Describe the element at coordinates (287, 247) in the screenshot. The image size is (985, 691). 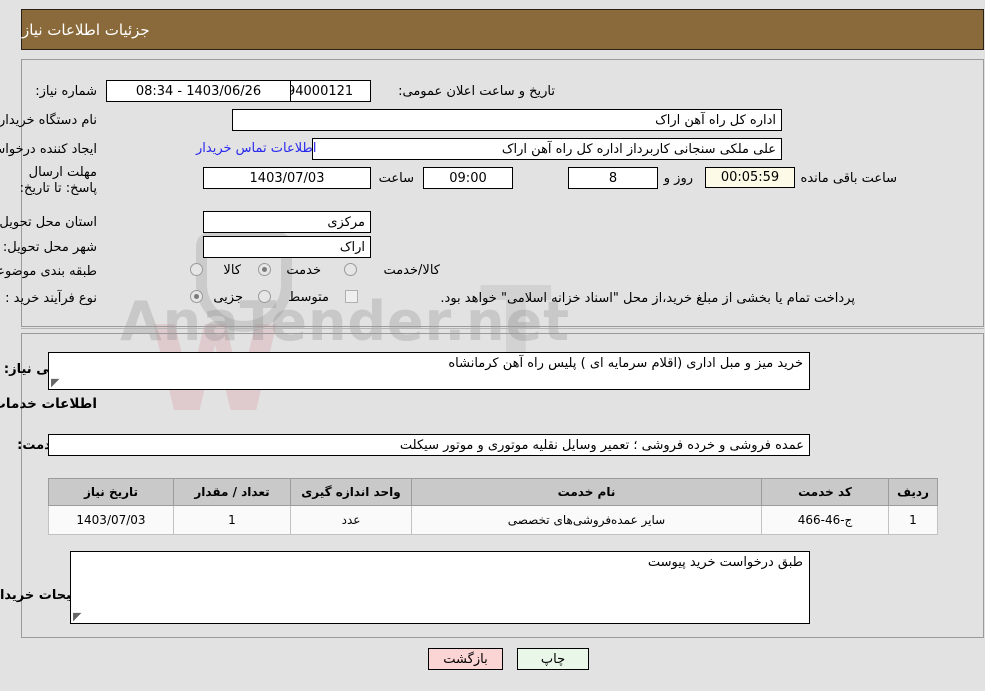
I see `city-value: اراک` at that location.